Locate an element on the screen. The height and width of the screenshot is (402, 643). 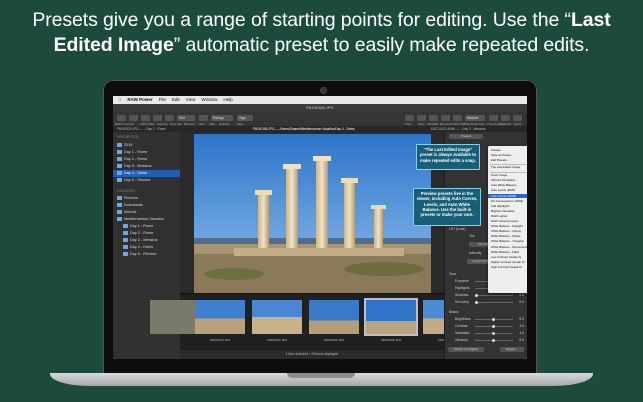
sidebar-item-folder-day5: Day 5 - Rhodes is located at coordinates (151, 254).